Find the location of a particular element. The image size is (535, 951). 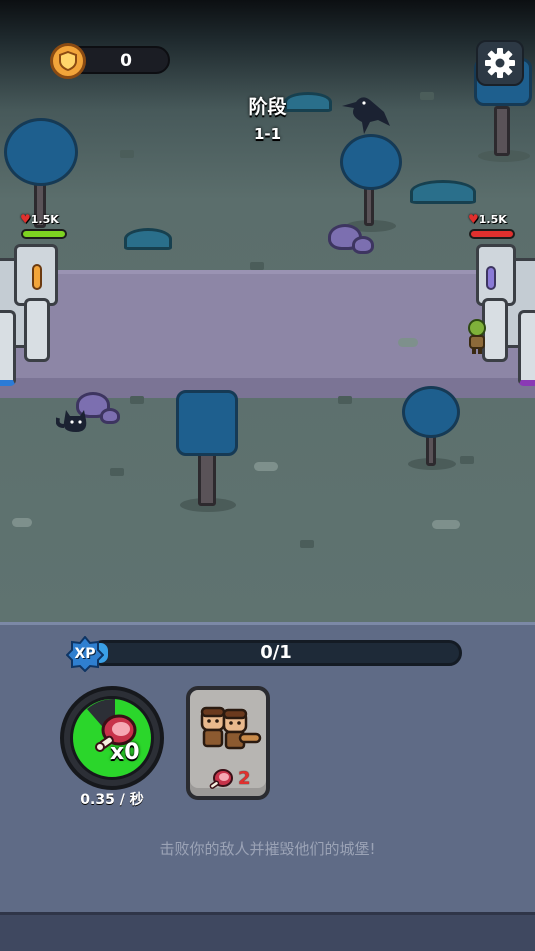

bottom-strip is located at coordinates (267, 931).